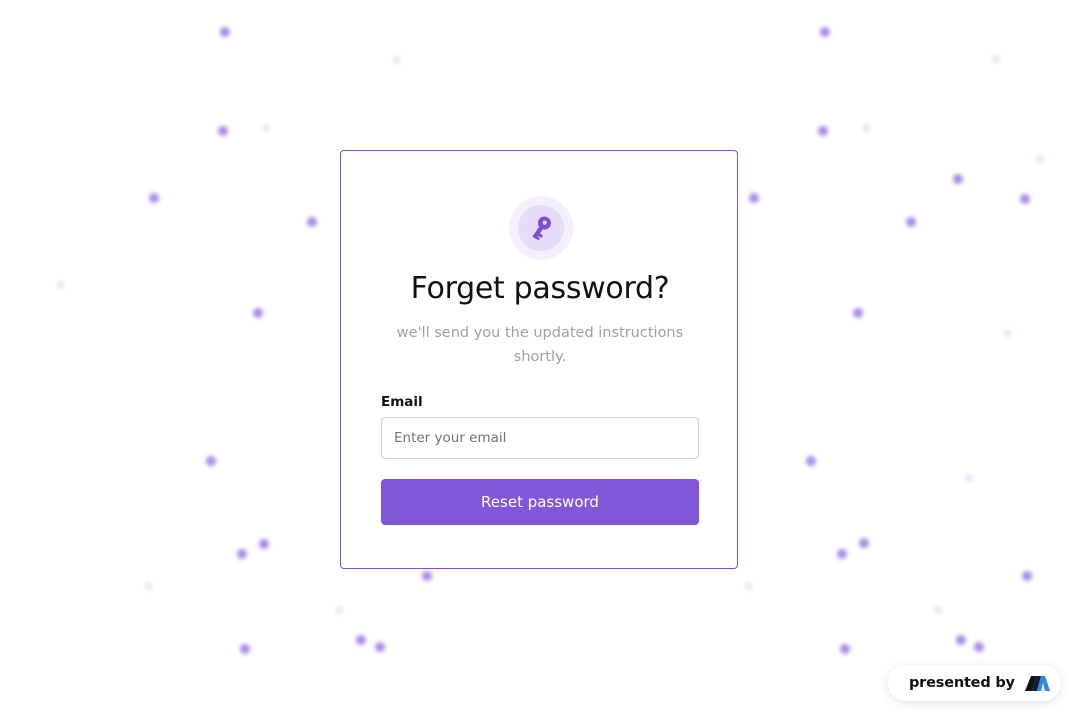 The height and width of the screenshot is (720, 1080). What do you see at coordinates (1037, 683) in the screenshot?
I see `brand-logo-icon` at bounding box center [1037, 683].